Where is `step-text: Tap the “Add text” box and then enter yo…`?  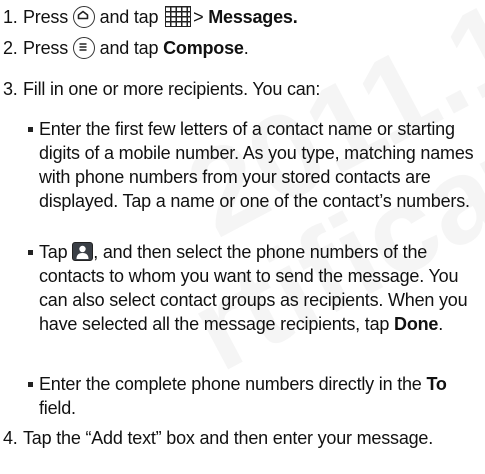
step-text: Tap the “Add text” box and then enter yo… is located at coordinates (228, 438).